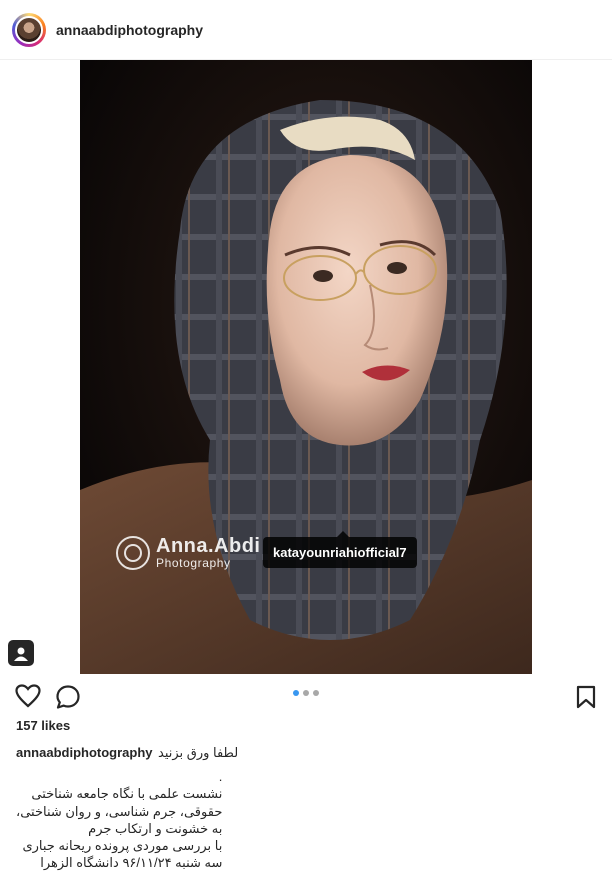 The image size is (612, 879). What do you see at coordinates (119, 811) in the screenshot?
I see `caption-line: حقوقی، جرم شناسی، و روان شناختی،` at bounding box center [119, 811].